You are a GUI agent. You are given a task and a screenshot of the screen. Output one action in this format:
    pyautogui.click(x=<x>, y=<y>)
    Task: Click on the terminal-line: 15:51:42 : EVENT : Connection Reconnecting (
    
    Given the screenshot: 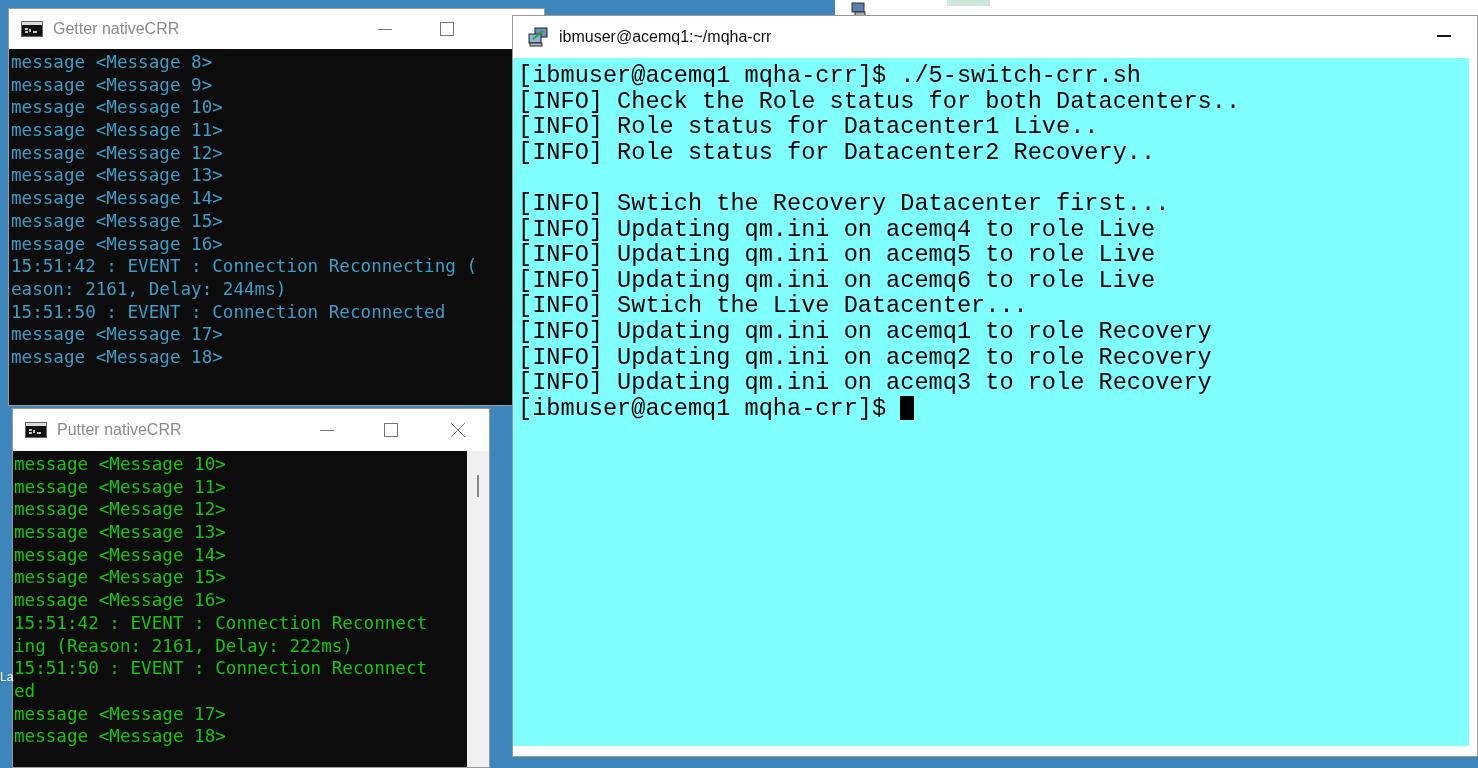 What is the action you would take?
    pyautogui.click(x=244, y=266)
    